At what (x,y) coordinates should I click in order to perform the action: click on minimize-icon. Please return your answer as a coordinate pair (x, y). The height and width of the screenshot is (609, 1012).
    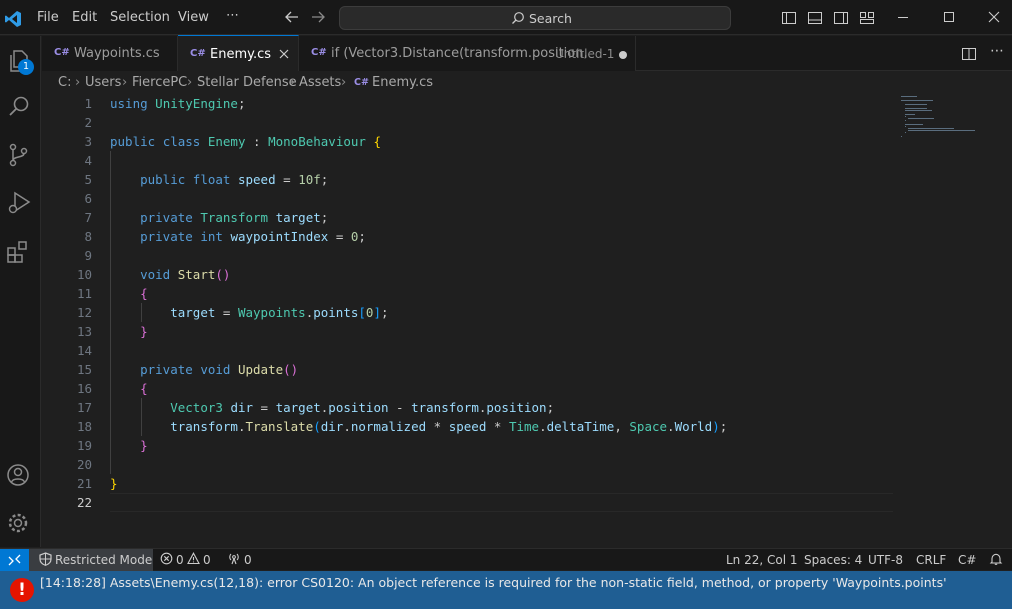
    Looking at the image, I should click on (903, 17).